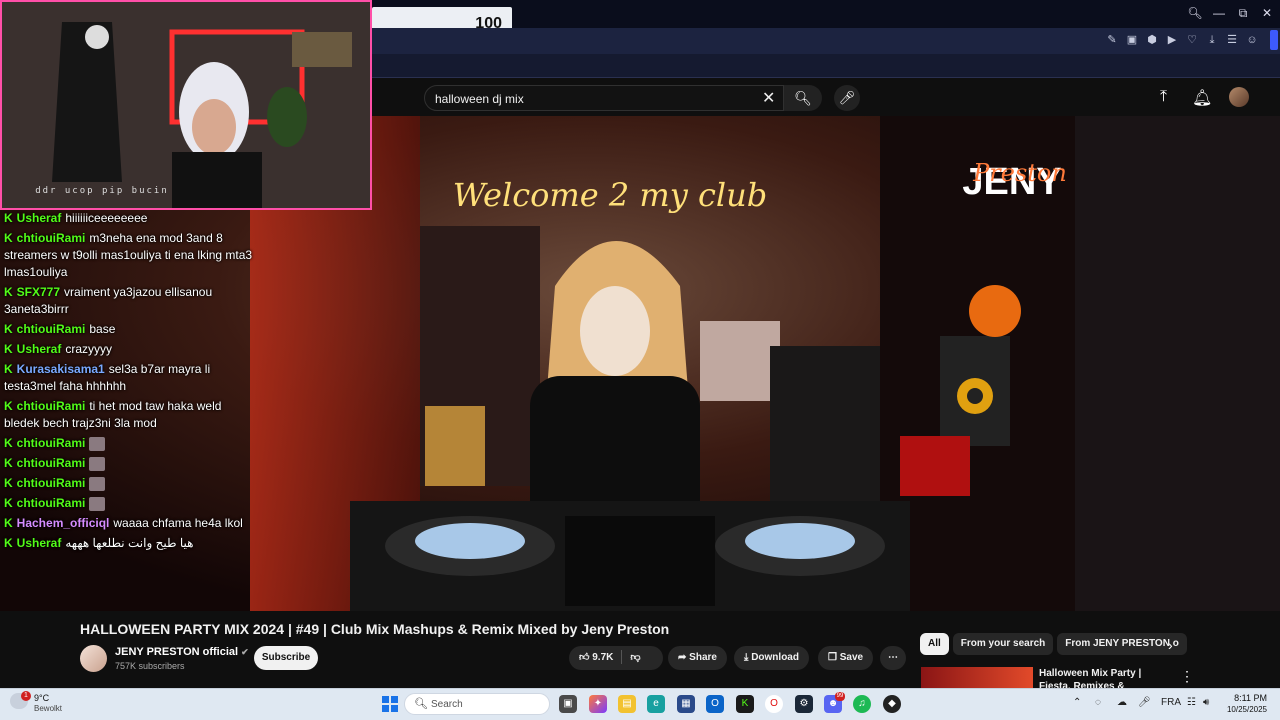  What do you see at coordinates (682, 657) in the screenshot?
I see `share-icon: ➦` at bounding box center [682, 657].